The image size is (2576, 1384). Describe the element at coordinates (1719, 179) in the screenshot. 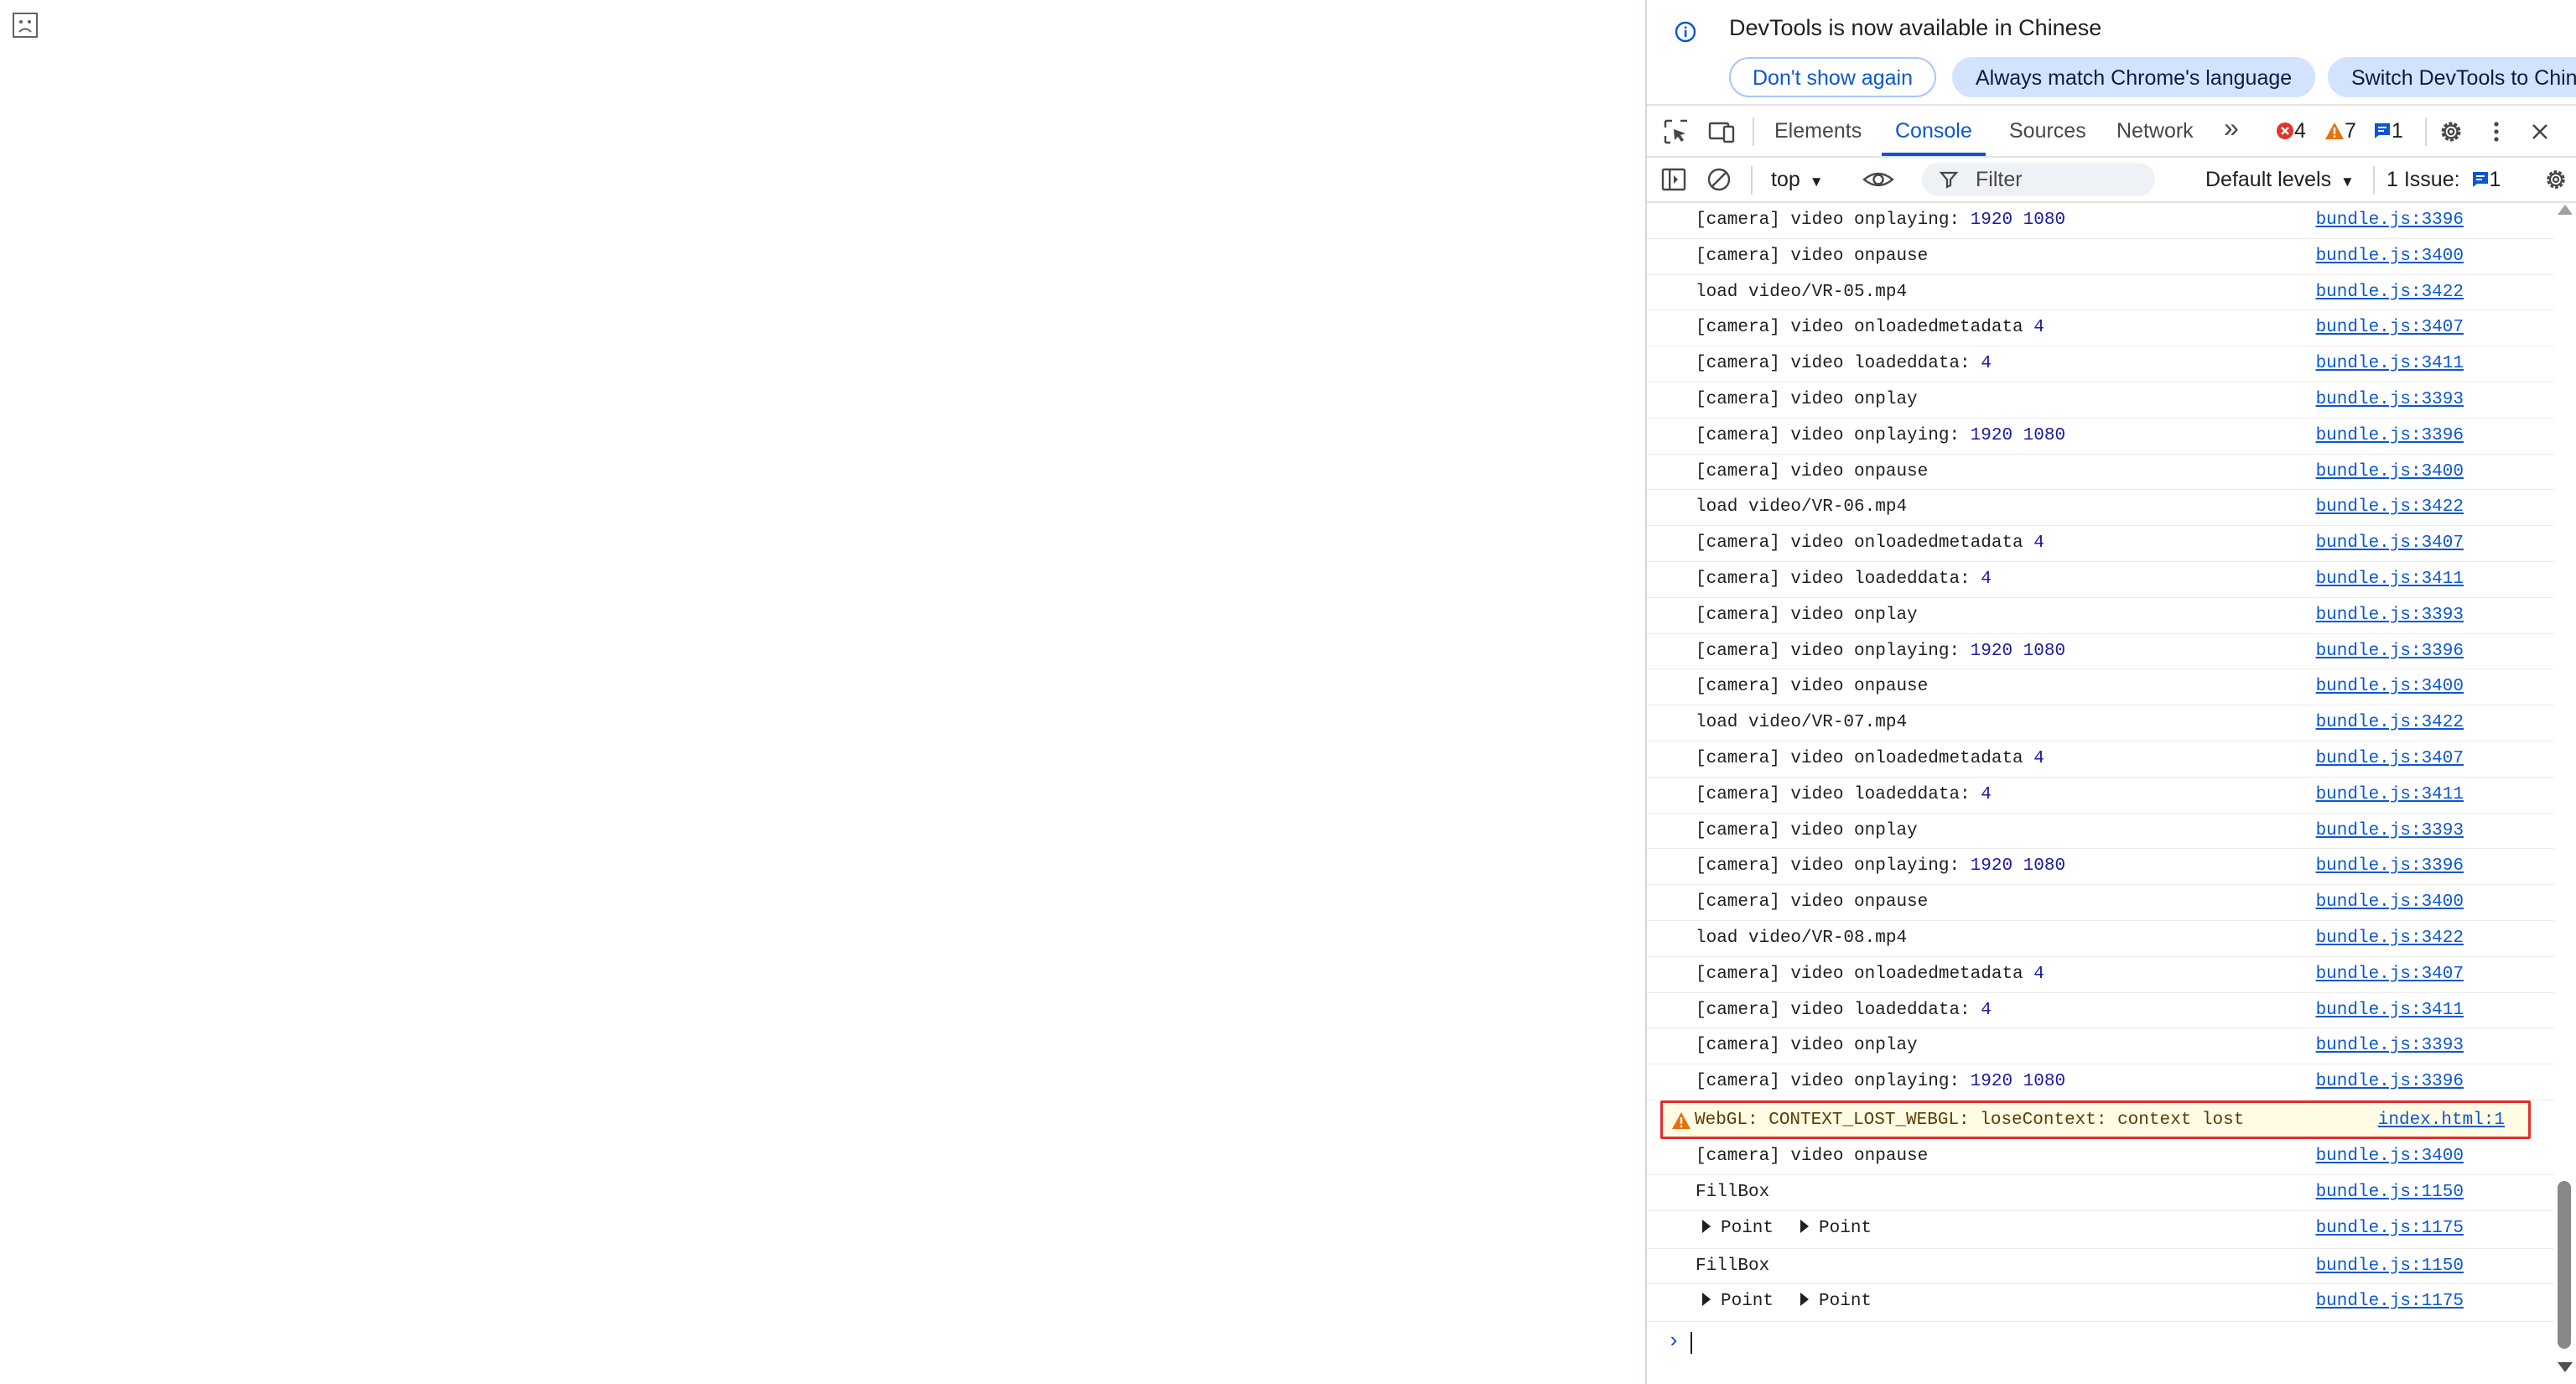

I see `clear-console-icon` at that location.